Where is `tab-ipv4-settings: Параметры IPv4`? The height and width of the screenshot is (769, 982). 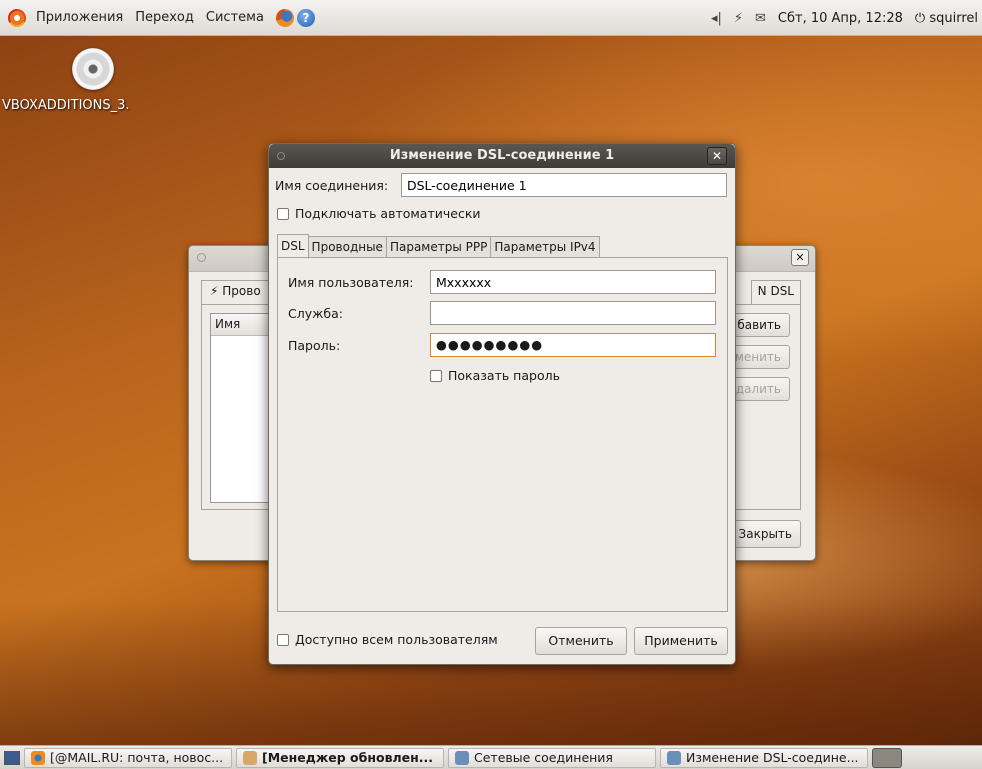 tab-ipv4-settings: Параметры IPv4 is located at coordinates (545, 247).